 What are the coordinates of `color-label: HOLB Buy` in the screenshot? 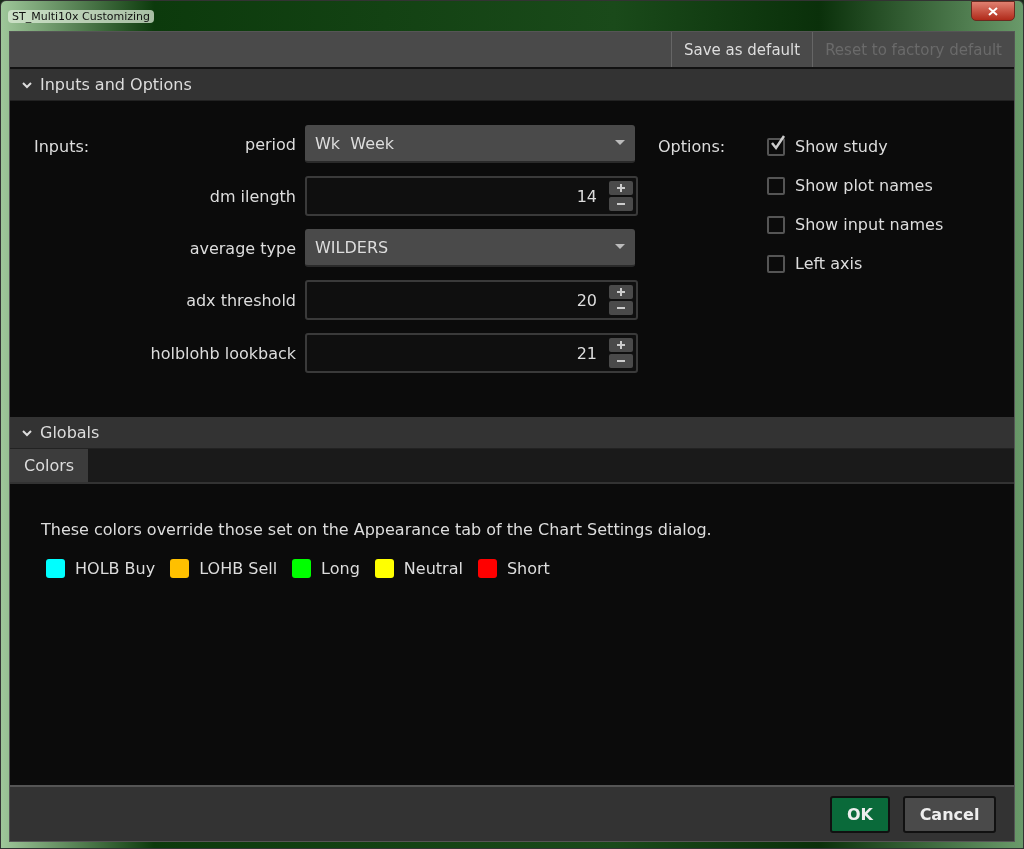 It's located at (115, 568).